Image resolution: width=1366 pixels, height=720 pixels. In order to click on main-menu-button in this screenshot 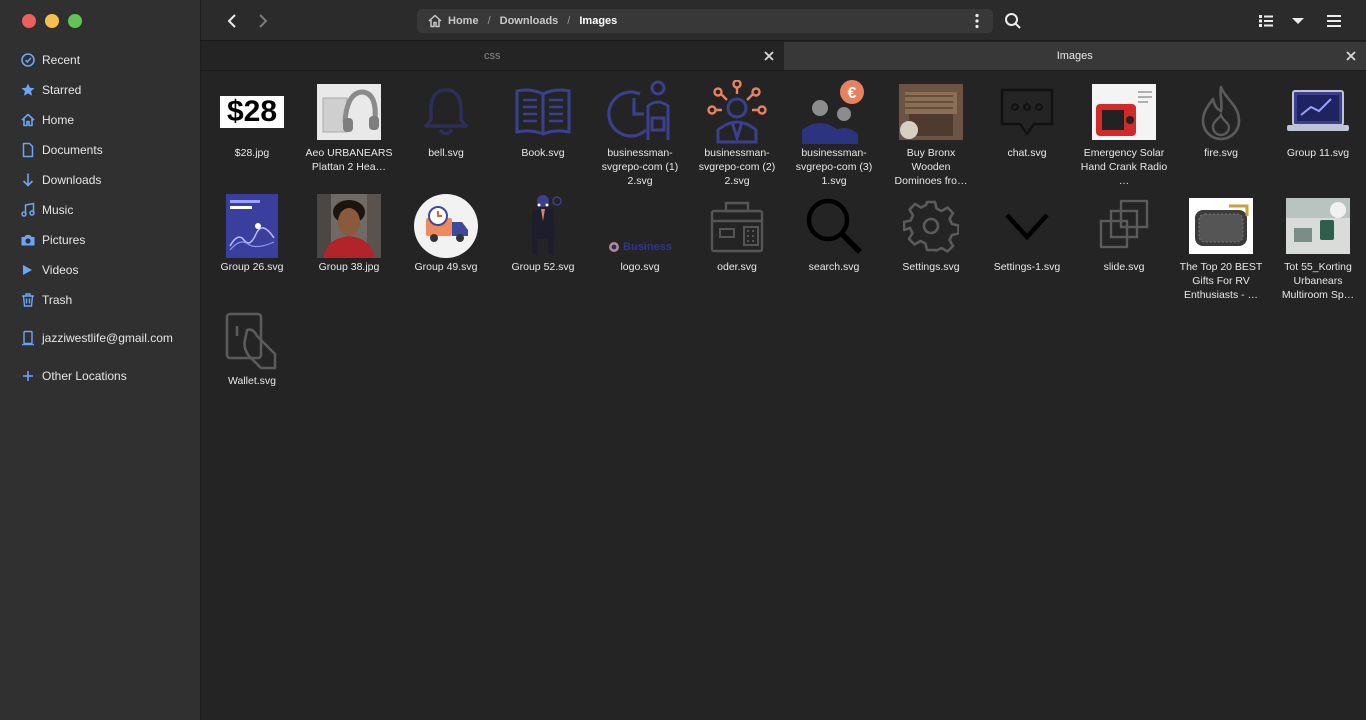, I will do `click(1334, 21)`.